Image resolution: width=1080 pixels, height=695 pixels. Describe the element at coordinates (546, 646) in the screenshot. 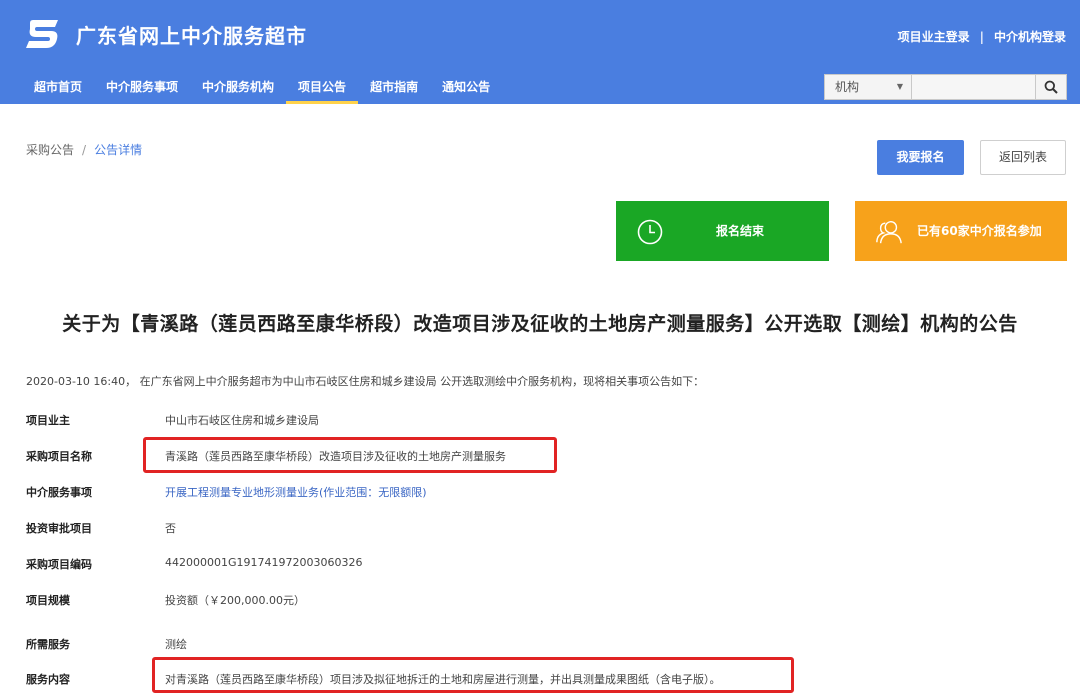

I see `detail-row: 所需服务 测绘` at that location.